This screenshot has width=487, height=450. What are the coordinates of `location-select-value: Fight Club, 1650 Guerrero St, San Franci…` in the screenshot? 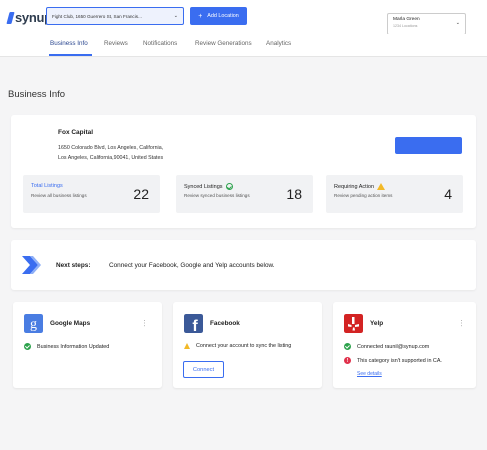 It's located at (97, 16).